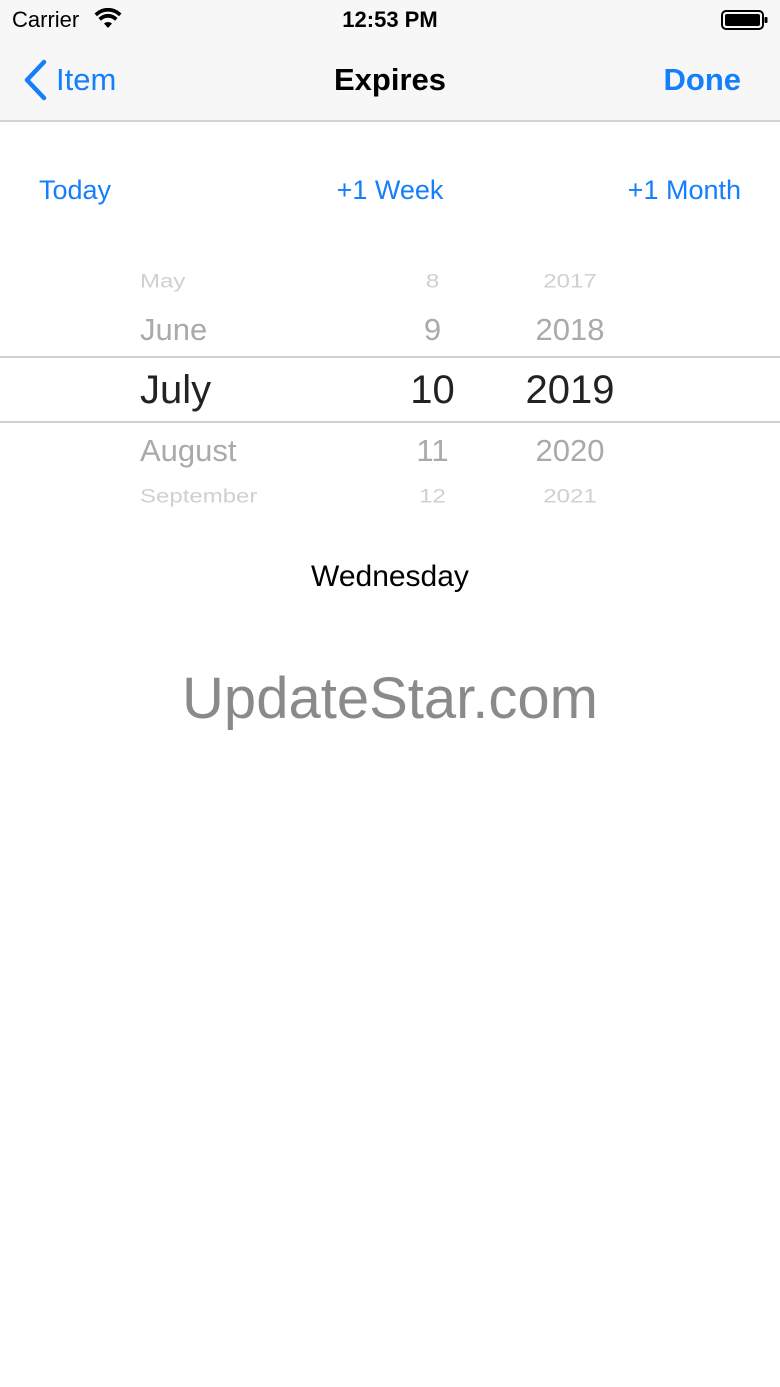  What do you see at coordinates (570, 451) in the screenshot?
I see `year-option: 2020` at bounding box center [570, 451].